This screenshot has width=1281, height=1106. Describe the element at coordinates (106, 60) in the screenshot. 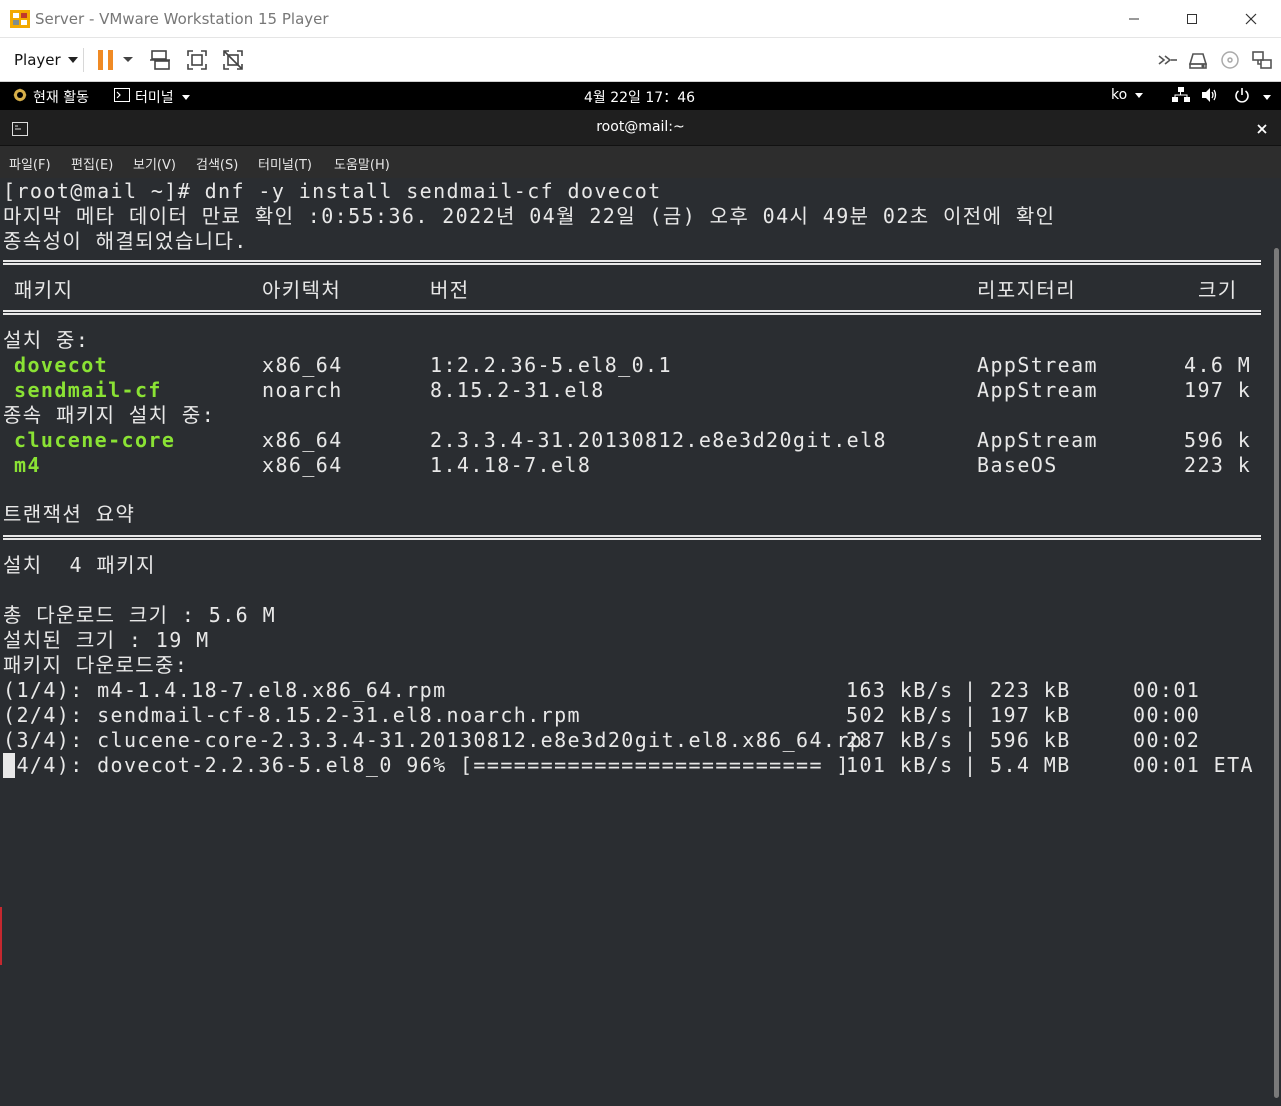

I see `pause-button` at that location.